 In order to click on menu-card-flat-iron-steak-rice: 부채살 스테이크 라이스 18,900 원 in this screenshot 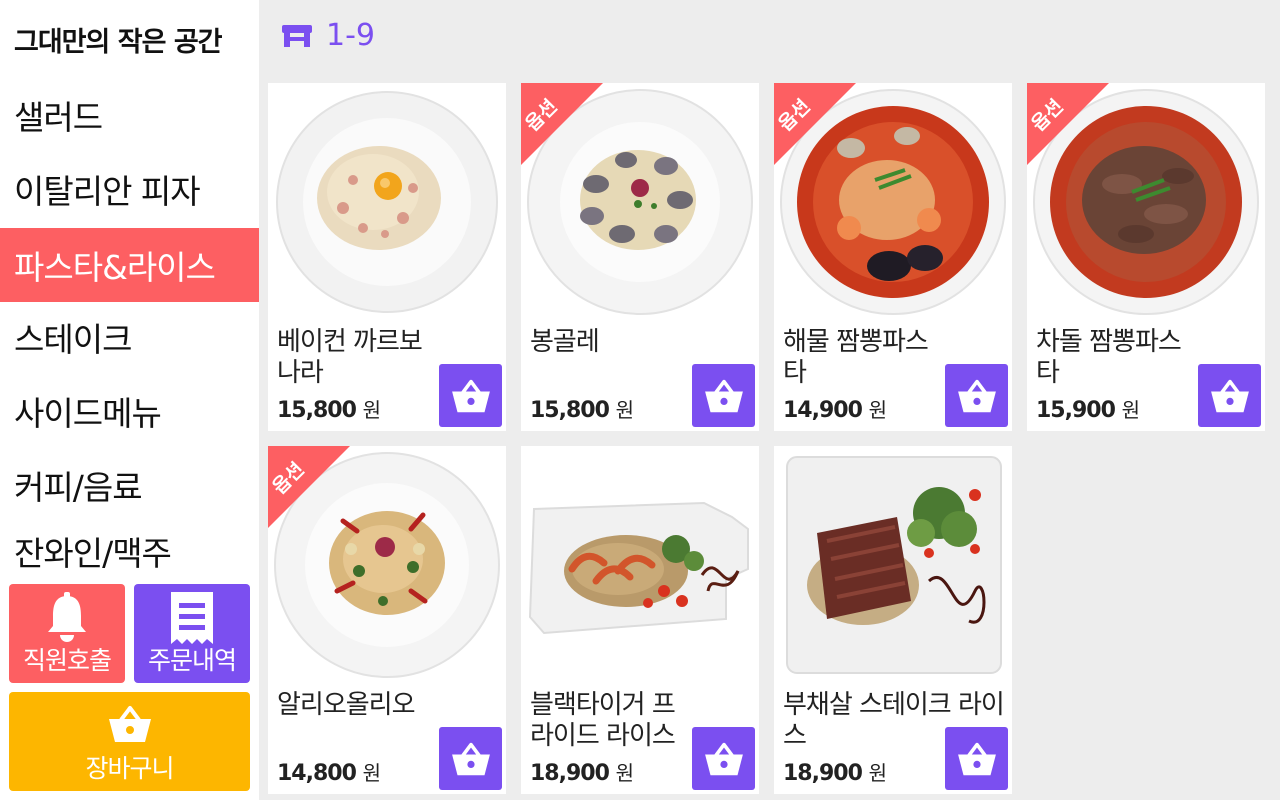, I will do `click(893, 620)`.